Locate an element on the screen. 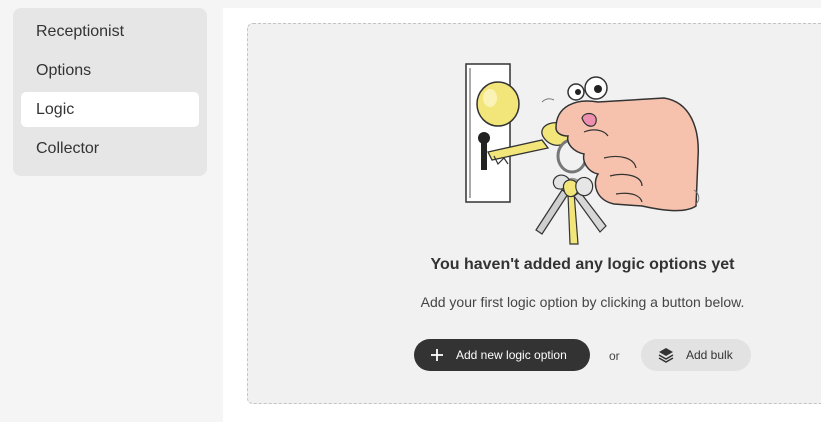 The height and width of the screenshot is (422, 821). or-separator: or is located at coordinates (614, 356).